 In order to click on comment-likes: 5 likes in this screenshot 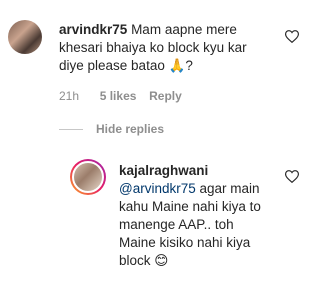, I will do `click(118, 96)`.